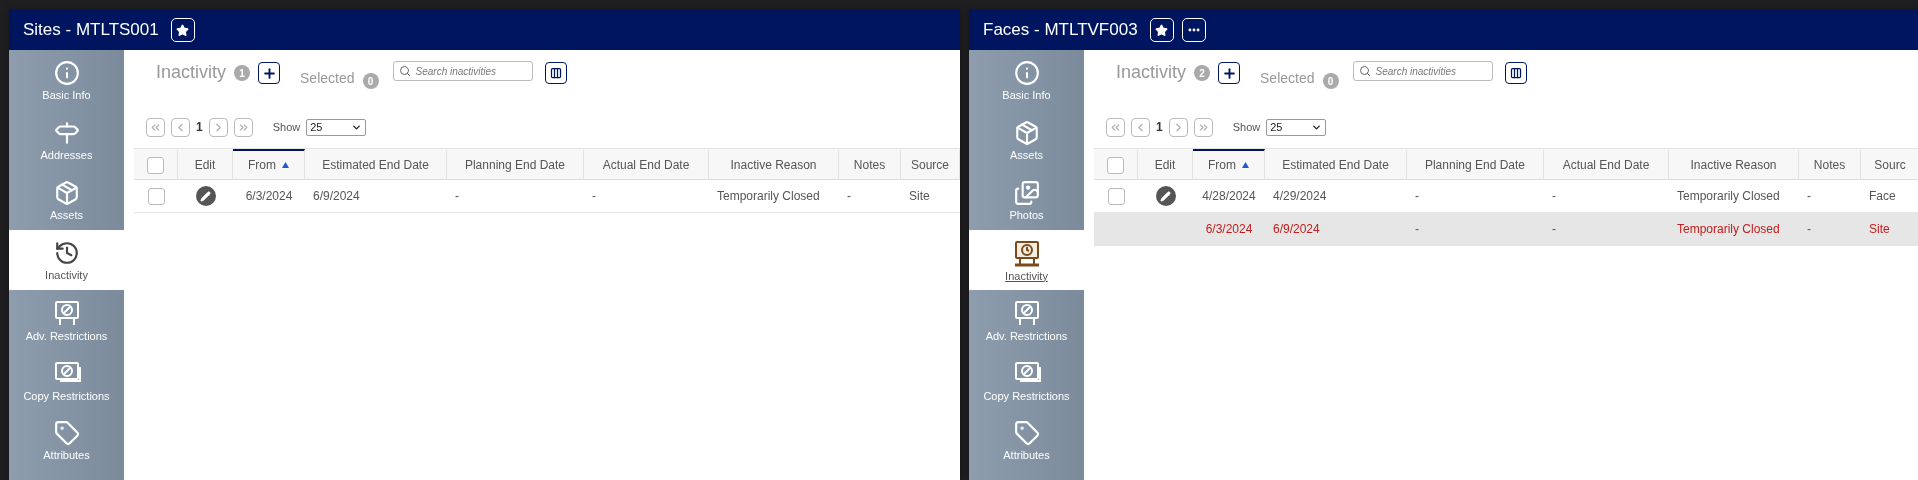  What do you see at coordinates (1882, 196) in the screenshot?
I see `table-cell-text: Face` at bounding box center [1882, 196].